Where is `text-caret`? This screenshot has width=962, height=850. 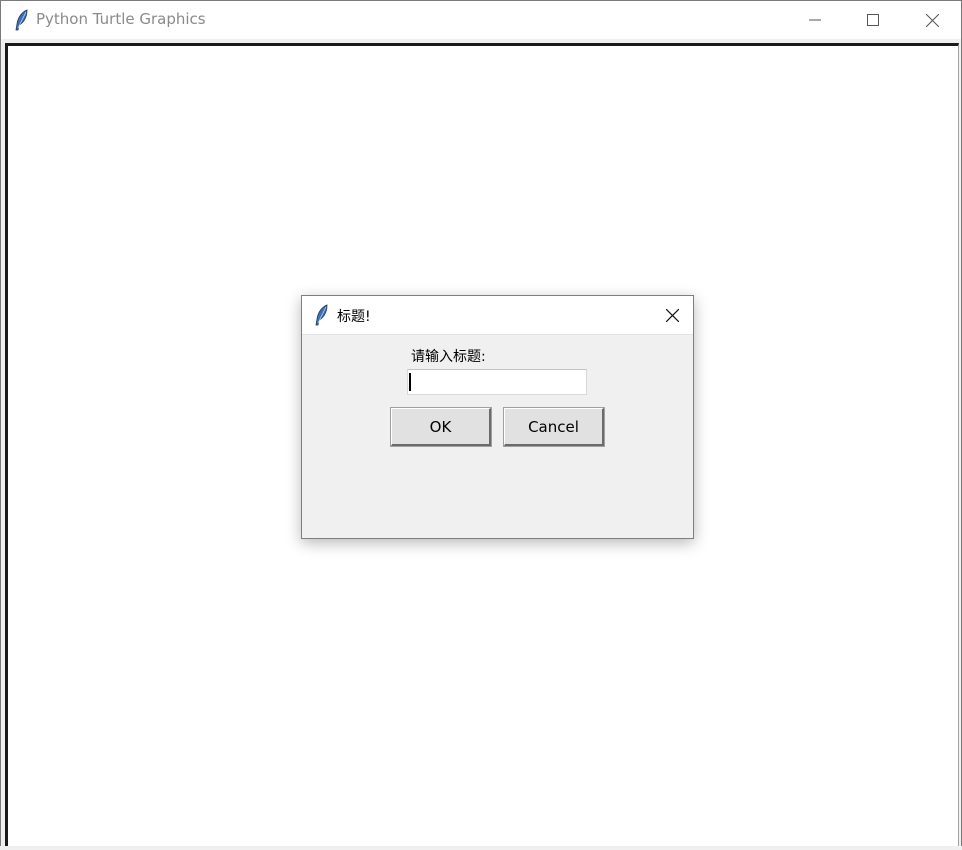 text-caret is located at coordinates (410, 382).